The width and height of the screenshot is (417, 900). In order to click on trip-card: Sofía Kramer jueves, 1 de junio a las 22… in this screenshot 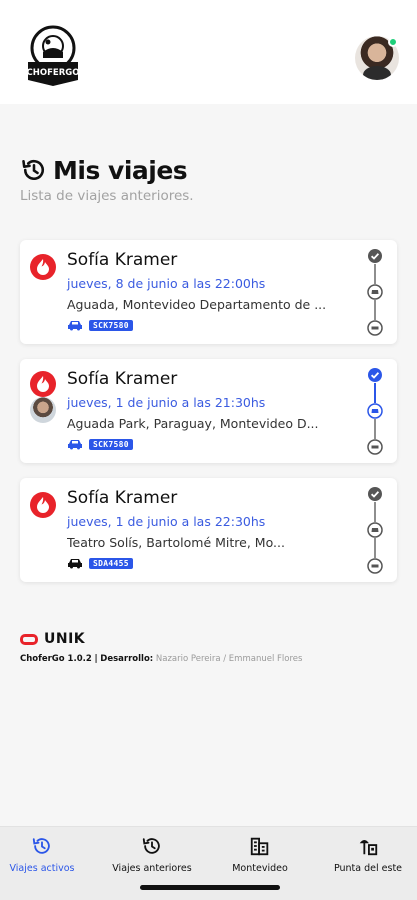, I will do `click(208, 530)`.